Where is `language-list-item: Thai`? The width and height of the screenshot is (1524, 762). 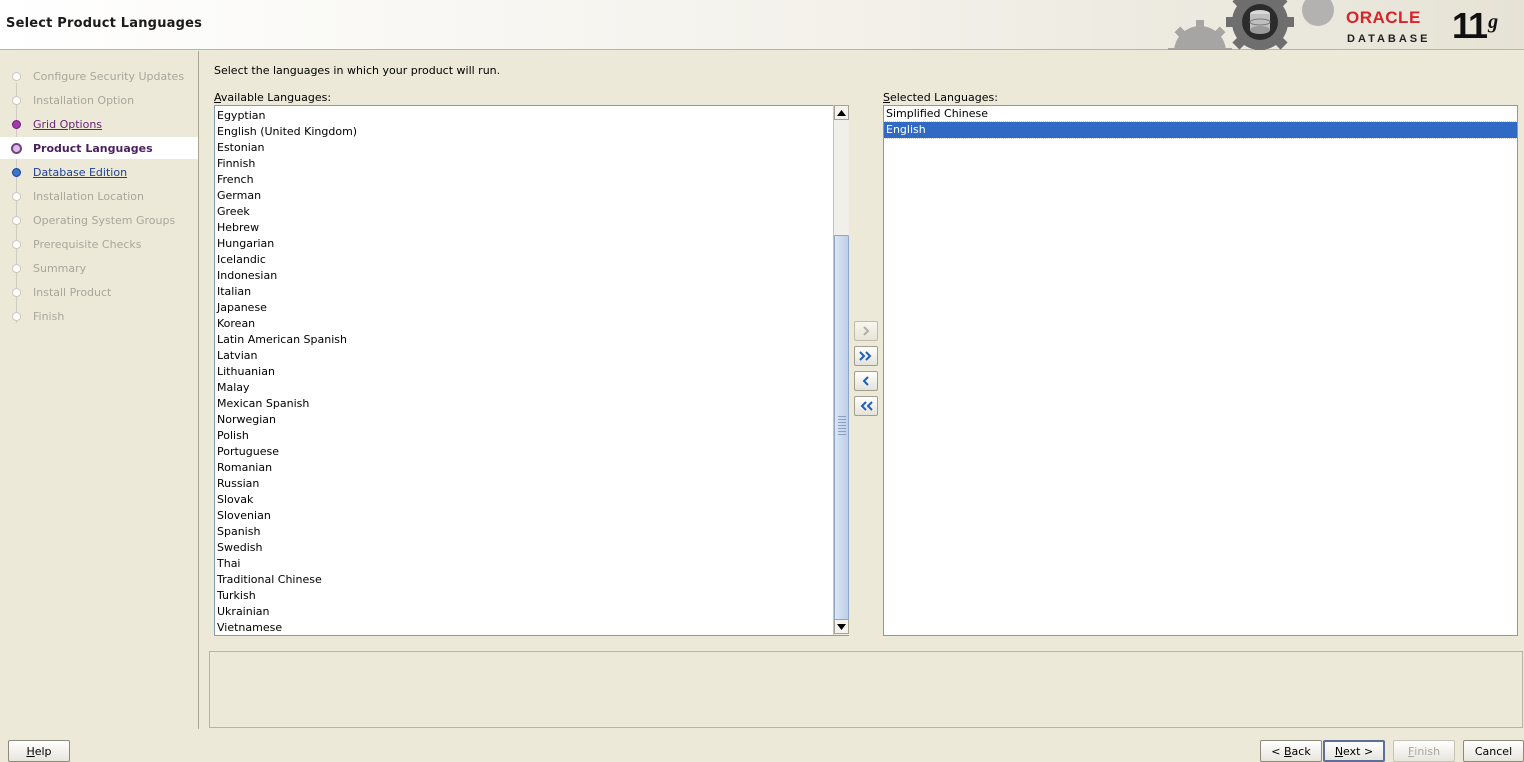
language-list-item: Thai is located at coordinates (531, 564).